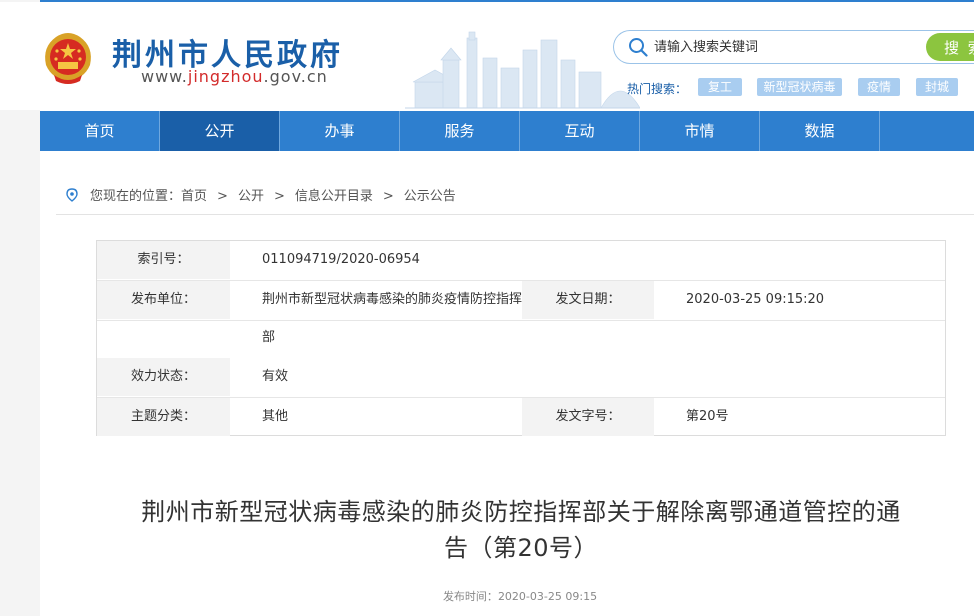  What do you see at coordinates (522, 70) in the screenshot?
I see `city-skyline-illustration` at bounding box center [522, 70].